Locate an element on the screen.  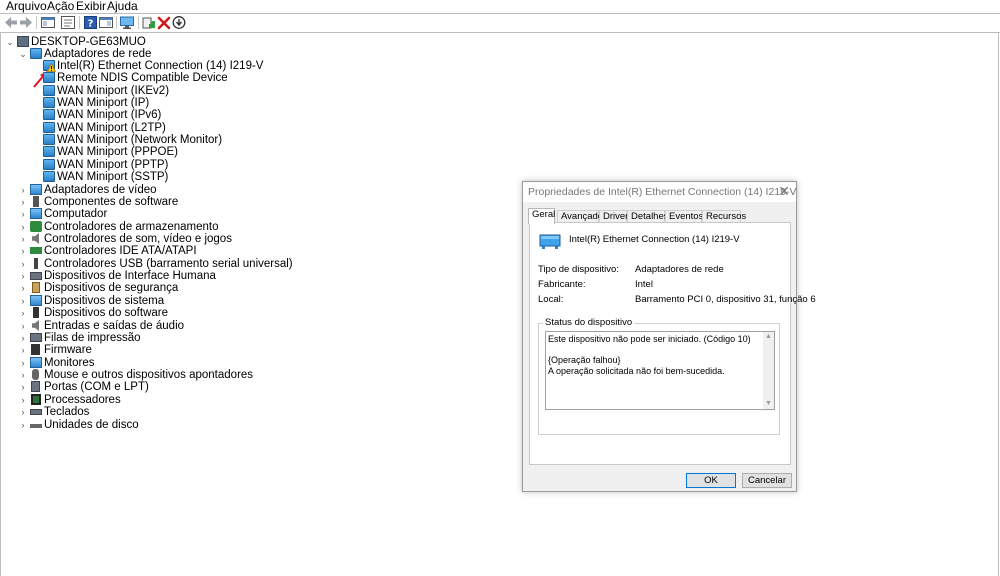
cancel-button: Cancelar is located at coordinates (767, 480).